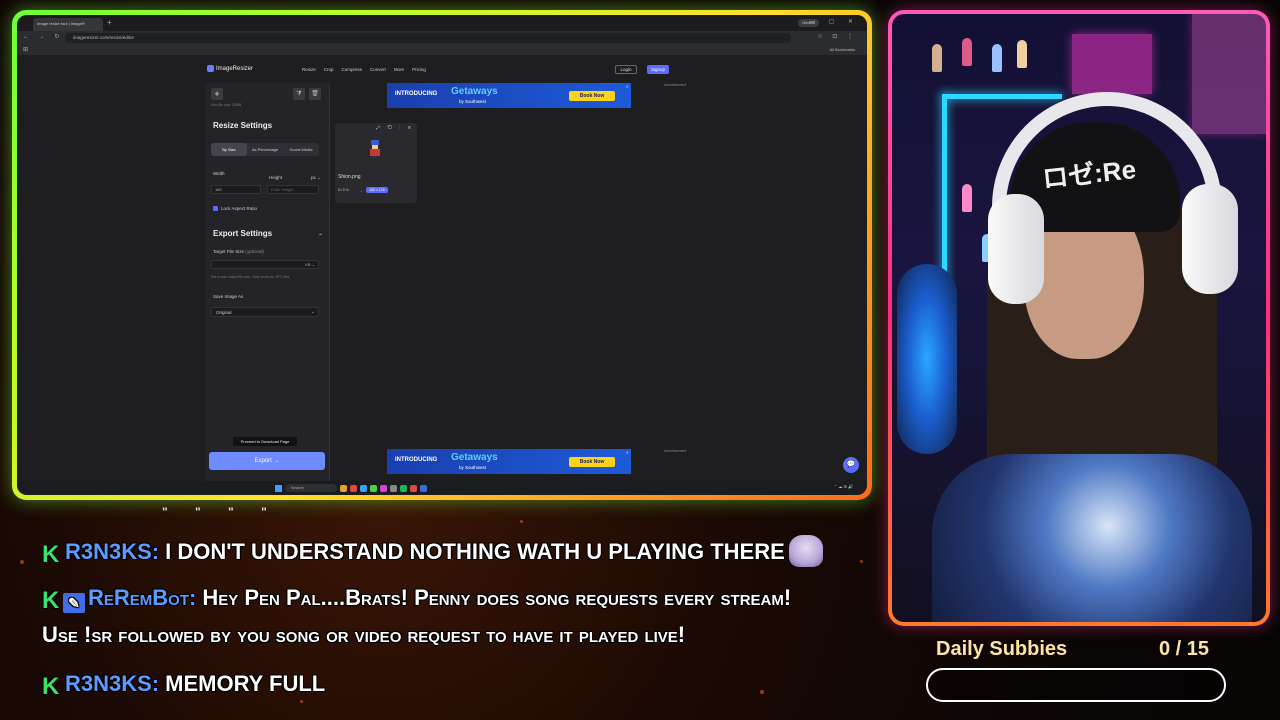  Describe the element at coordinates (419, 69) in the screenshot. I see `menu-item-pricing: Pricing` at that location.